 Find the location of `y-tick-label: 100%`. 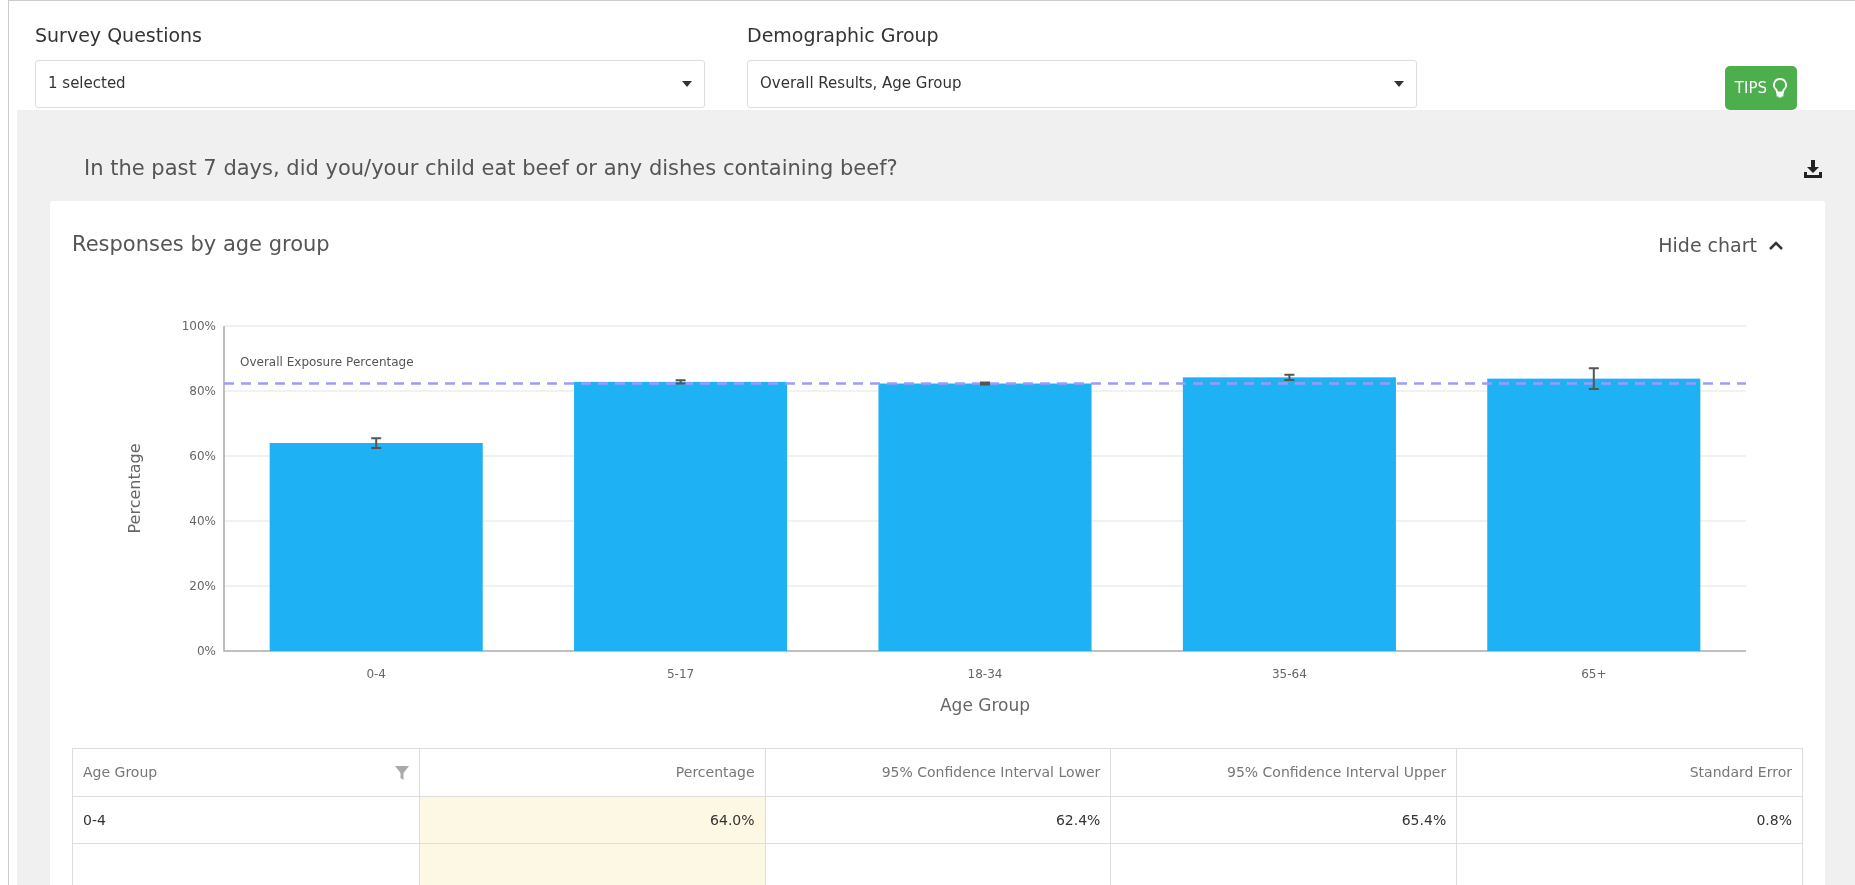

y-tick-label: 100% is located at coordinates (198, 326).